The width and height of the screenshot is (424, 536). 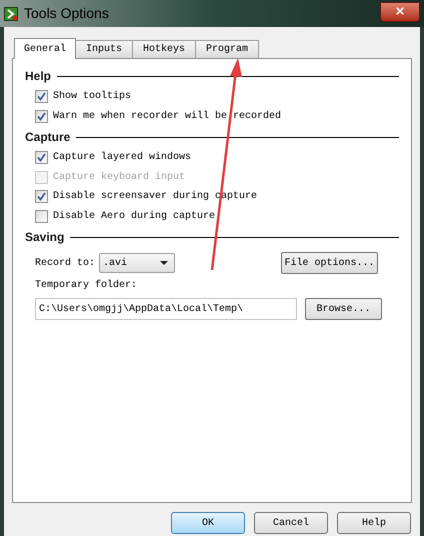 What do you see at coordinates (119, 177) in the screenshot?
I see `checkbox-label: Capture keyboard input` at bounding box center [119, 177].